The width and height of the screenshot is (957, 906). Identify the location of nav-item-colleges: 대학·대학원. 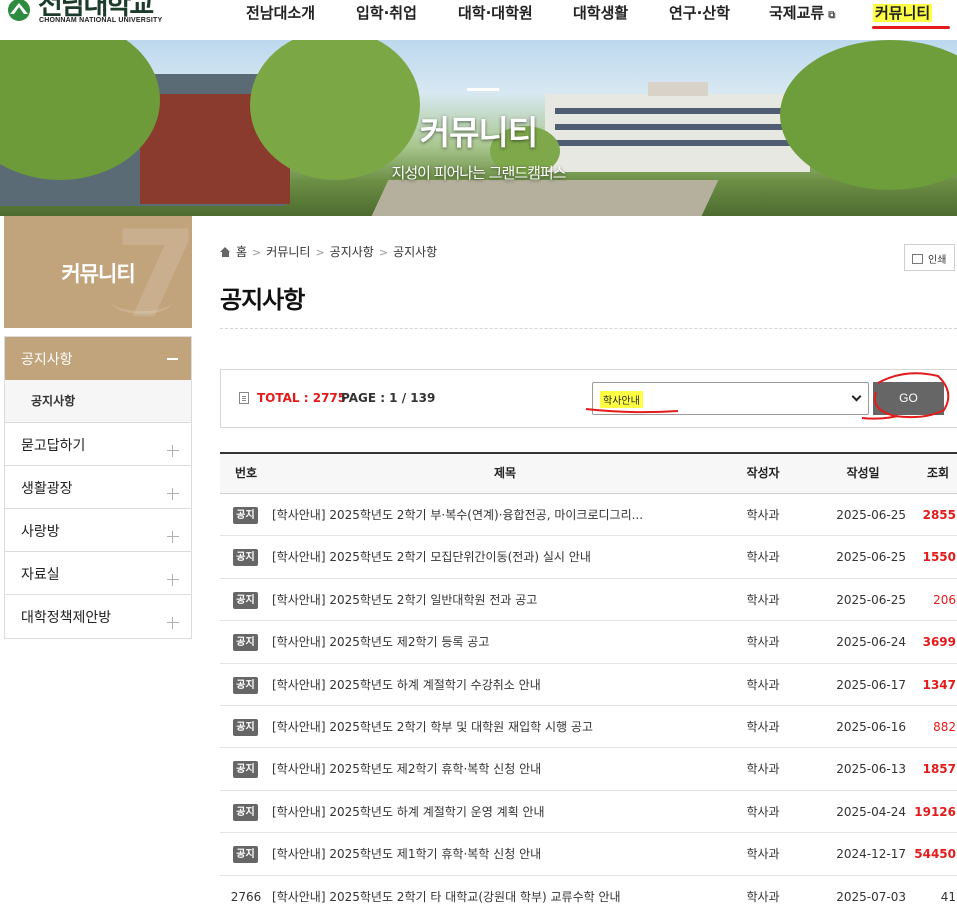
(495, 12).